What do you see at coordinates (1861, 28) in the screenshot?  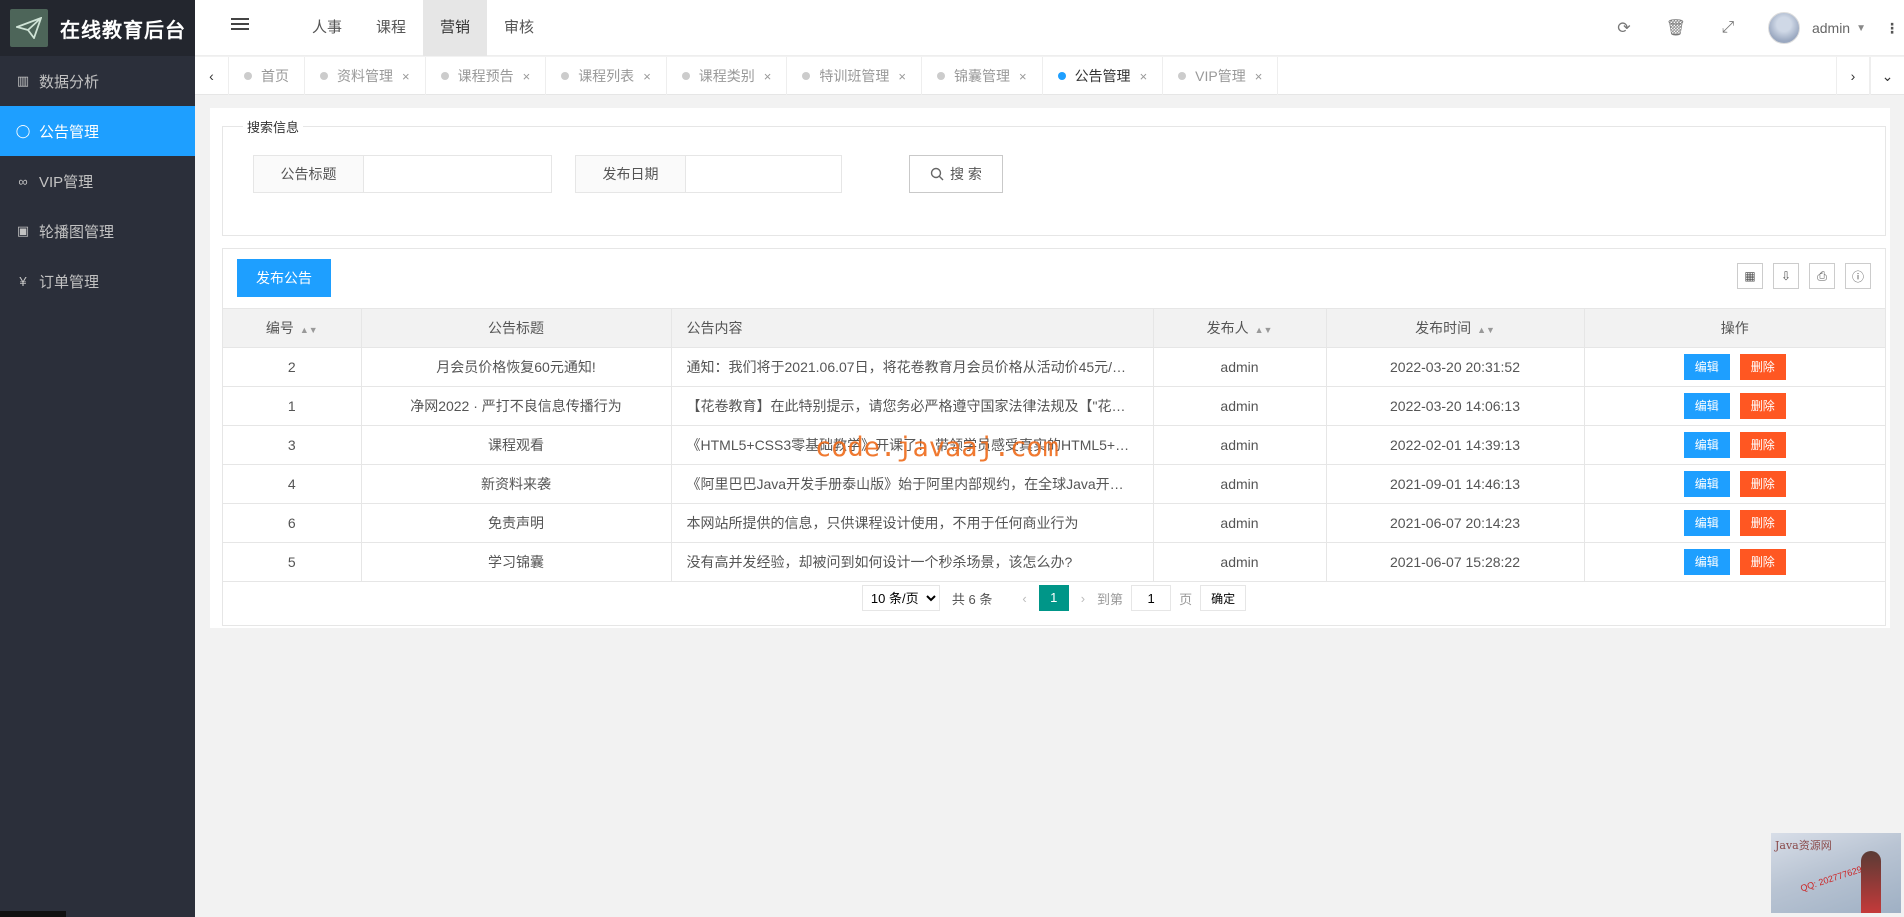 I see `chevron-down-icon: ▼` at bounding box center [1861, 28].